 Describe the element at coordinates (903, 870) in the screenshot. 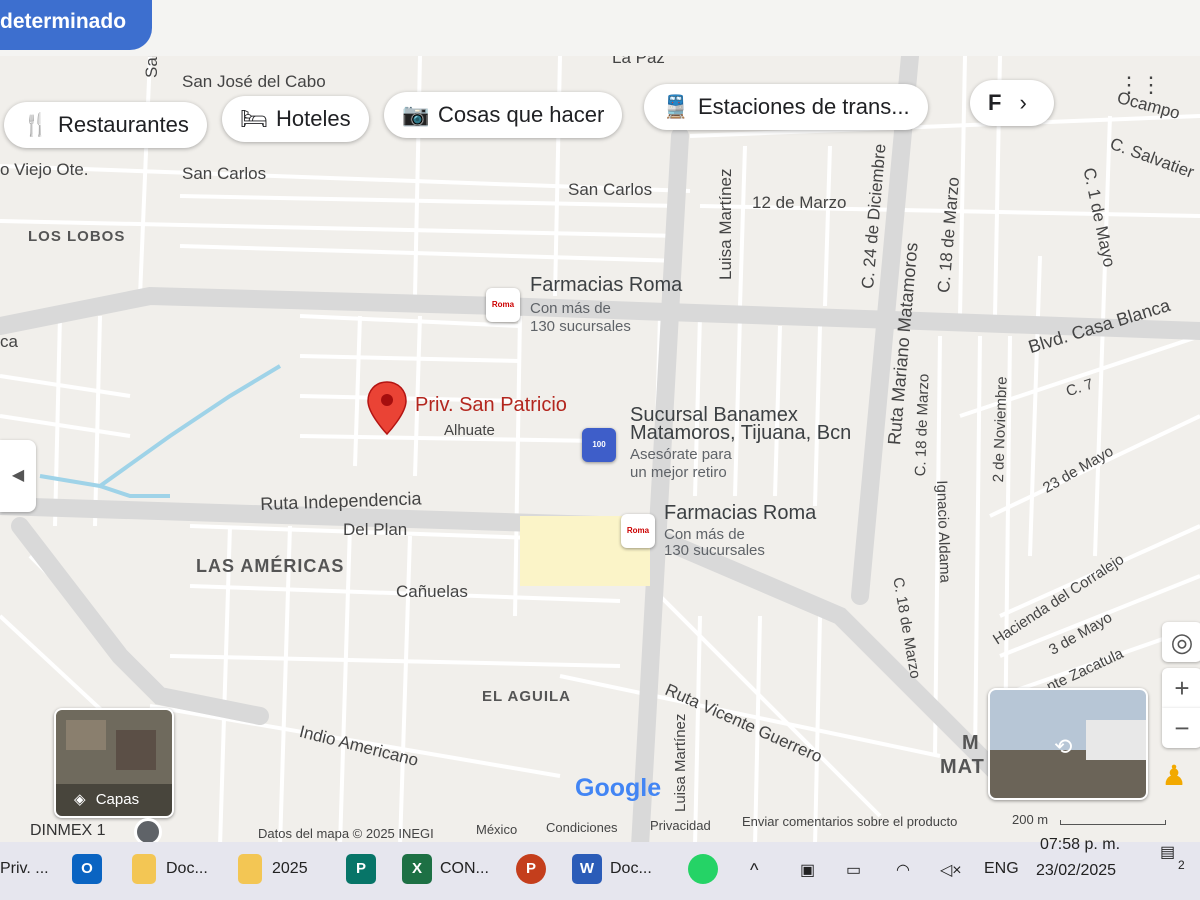

I see `wifi-icon: ◠` at that location.